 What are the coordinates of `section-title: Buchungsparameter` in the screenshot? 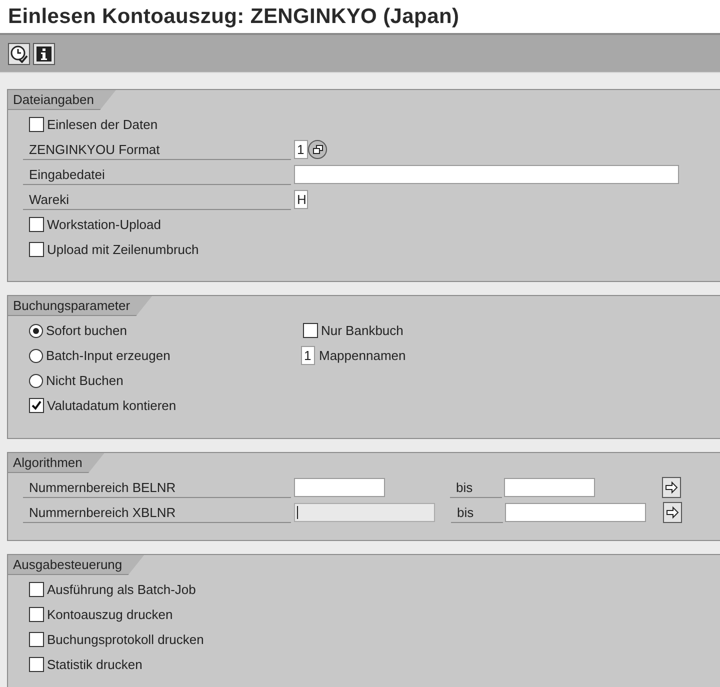 It's located at (80, 306).